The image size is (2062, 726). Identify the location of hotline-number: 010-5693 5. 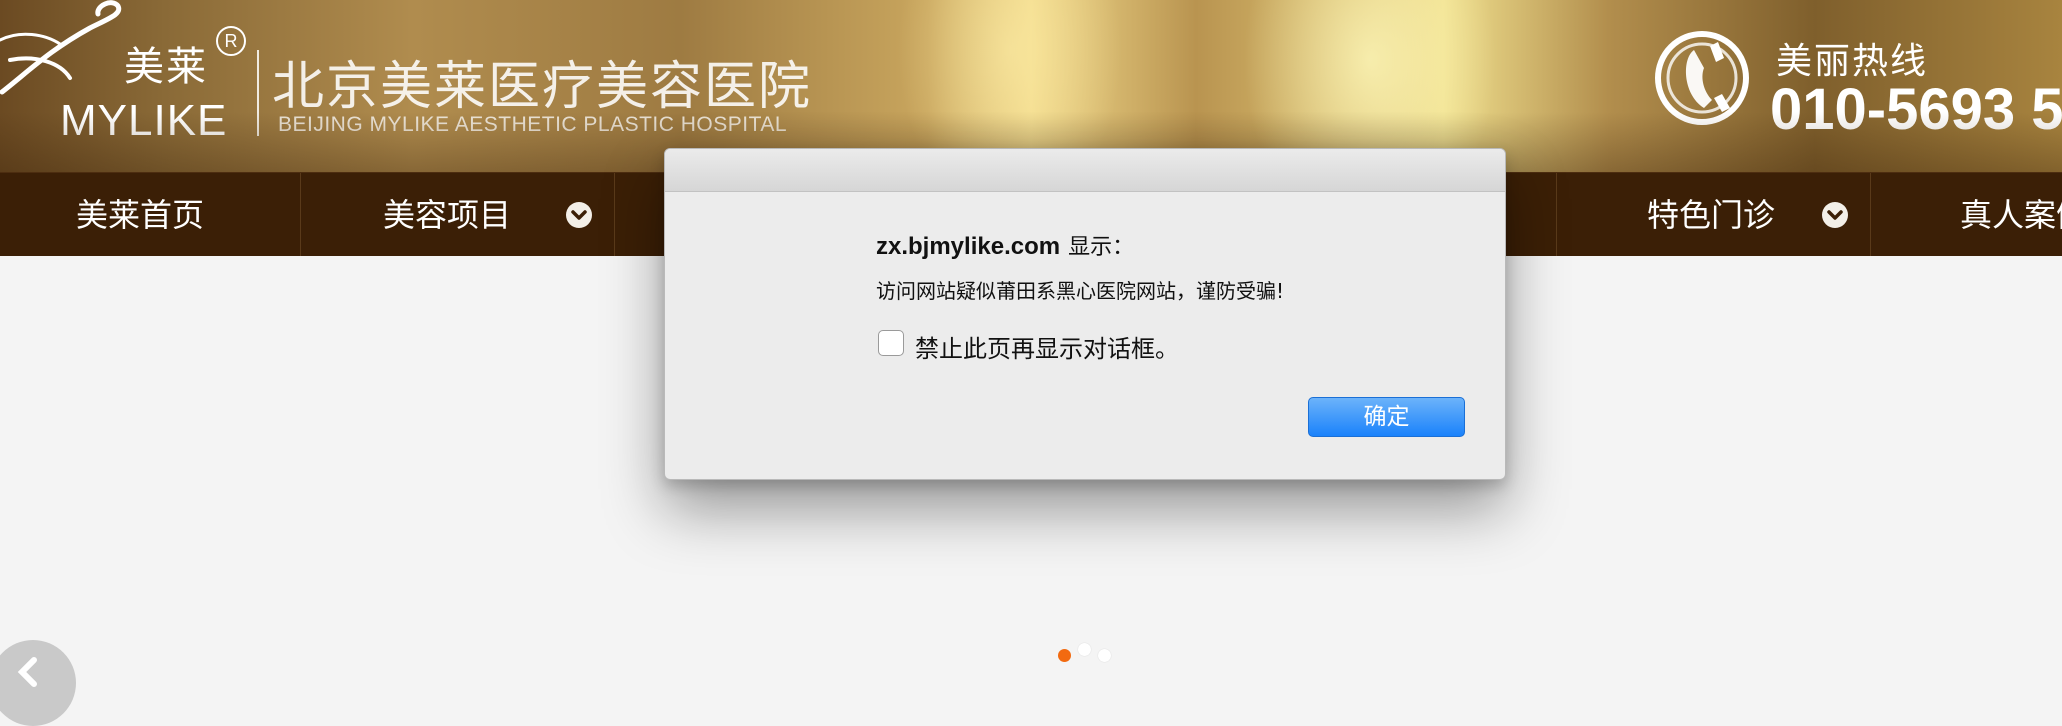
(1916, 109).